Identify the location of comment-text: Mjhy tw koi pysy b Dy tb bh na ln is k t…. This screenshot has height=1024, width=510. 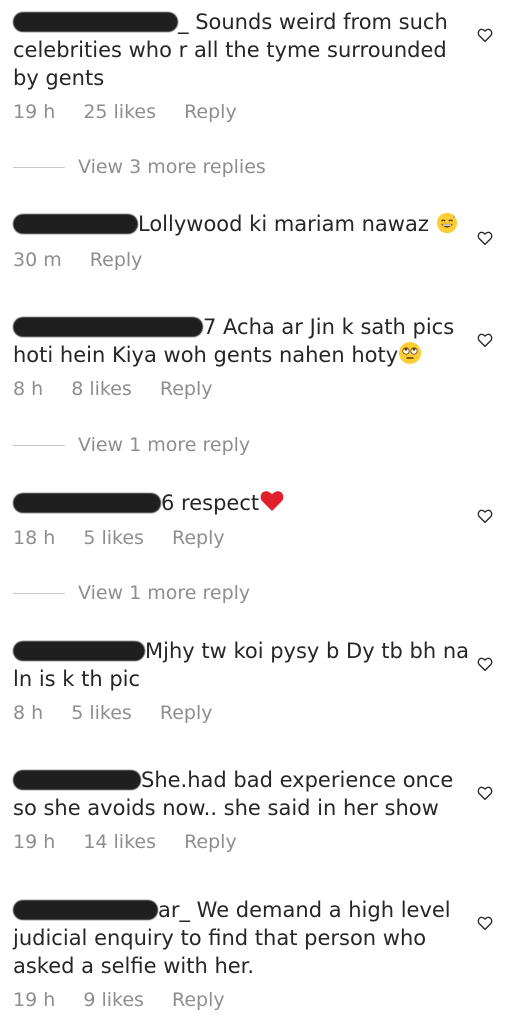
(243, 665).